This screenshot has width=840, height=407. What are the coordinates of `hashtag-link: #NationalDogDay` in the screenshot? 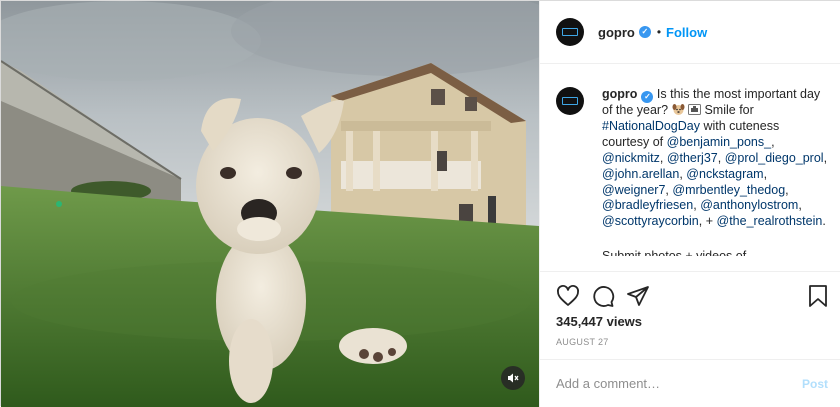 It's located at (651, 126).